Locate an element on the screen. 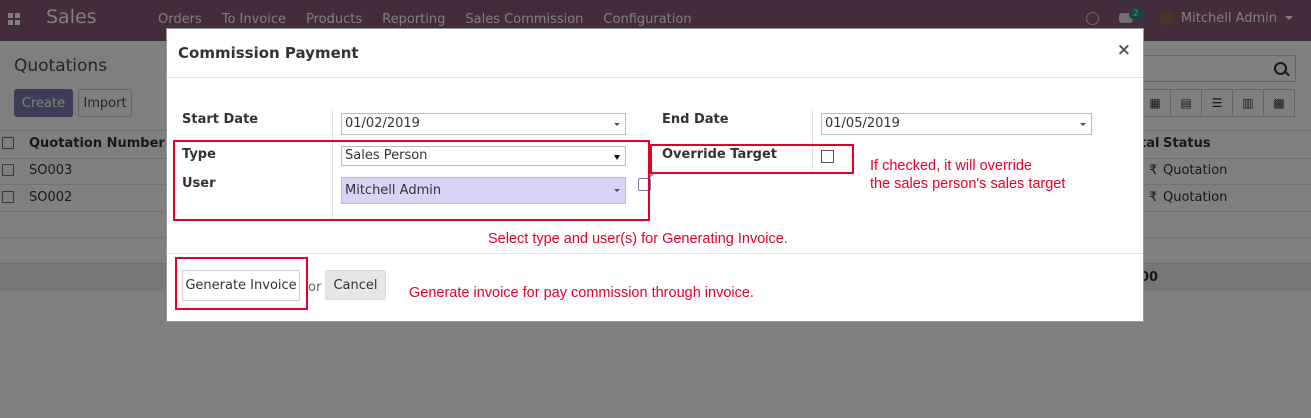  modal-title: Commission Payment is located at coordinates (268, 53).